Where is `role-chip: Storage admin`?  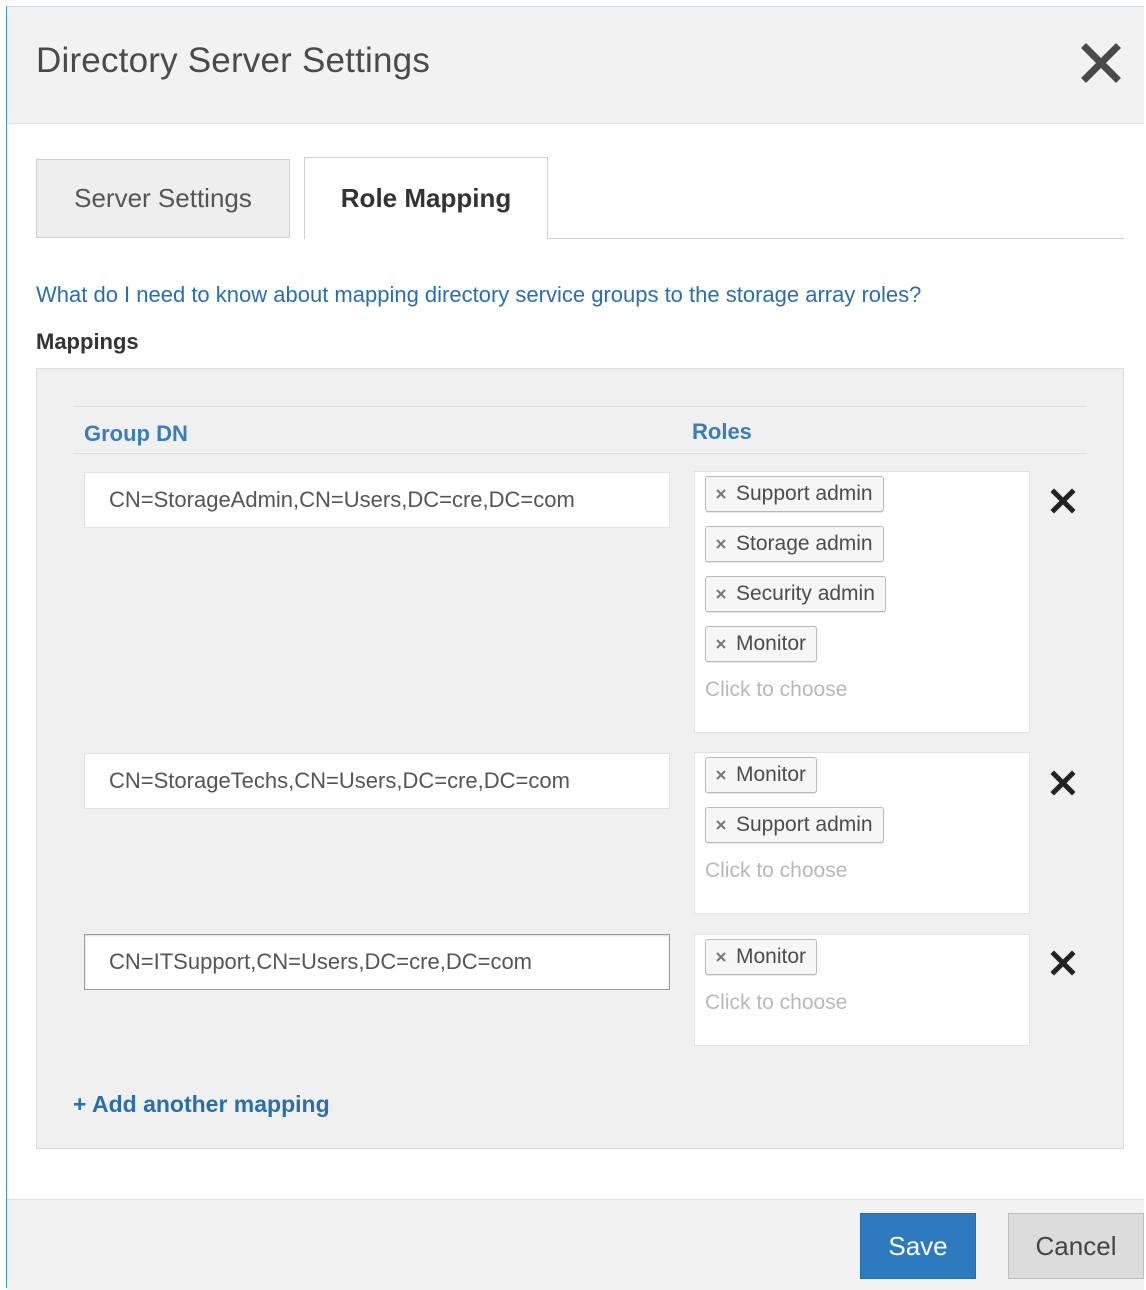
role-chip: Storage admin is located at coordinates (794, 544).